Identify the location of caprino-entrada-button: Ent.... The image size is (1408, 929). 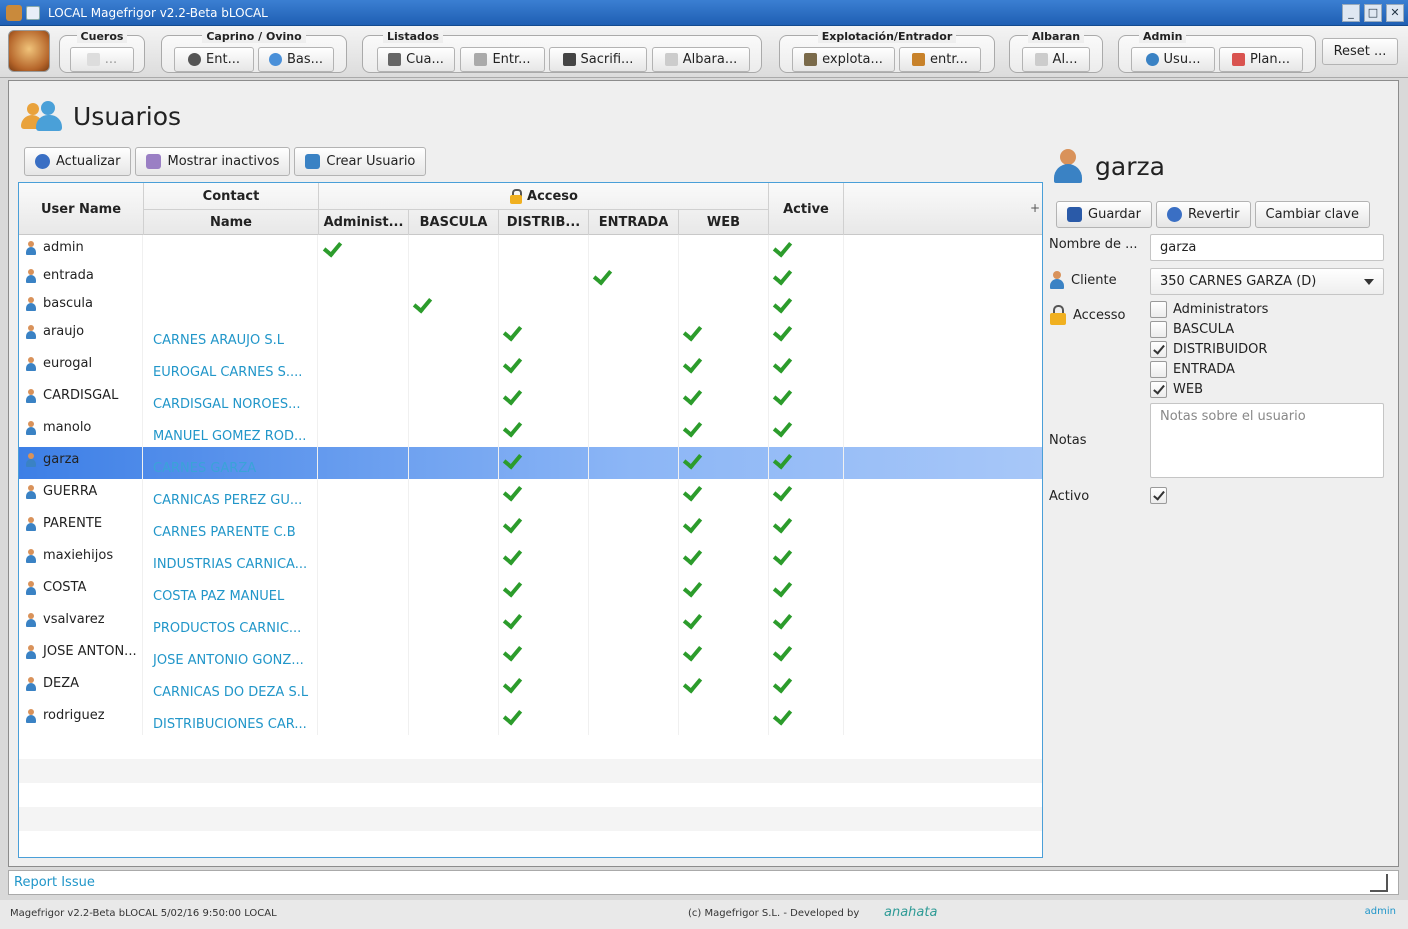
(214, 59).